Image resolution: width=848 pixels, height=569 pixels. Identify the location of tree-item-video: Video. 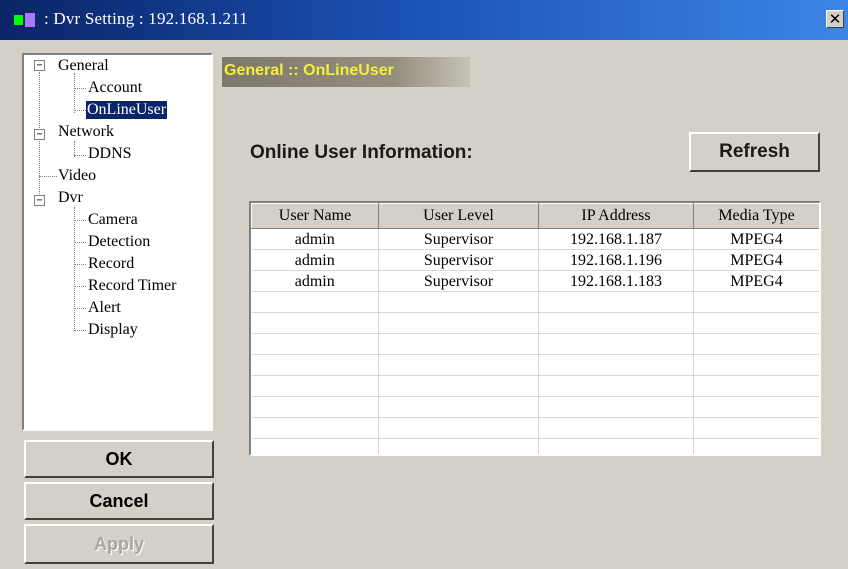
(77, 176).